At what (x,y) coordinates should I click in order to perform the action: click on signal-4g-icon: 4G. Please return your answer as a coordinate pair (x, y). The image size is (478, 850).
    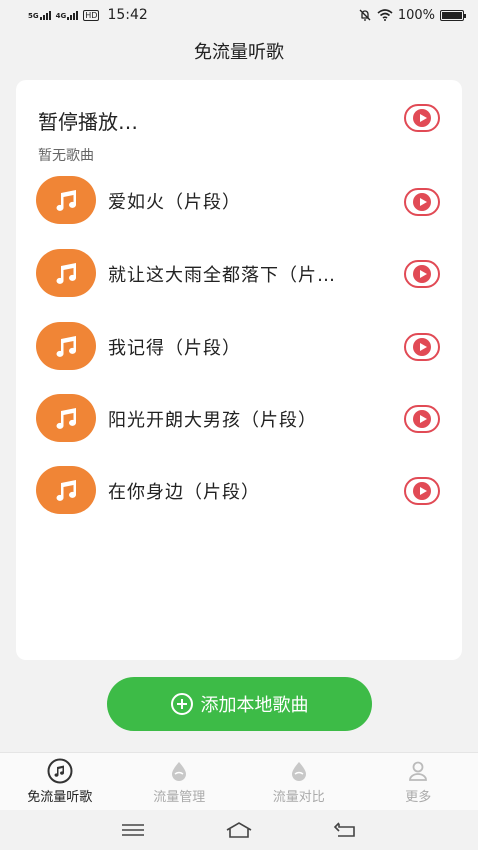
    Looking at the image, I should click on (67, 15).